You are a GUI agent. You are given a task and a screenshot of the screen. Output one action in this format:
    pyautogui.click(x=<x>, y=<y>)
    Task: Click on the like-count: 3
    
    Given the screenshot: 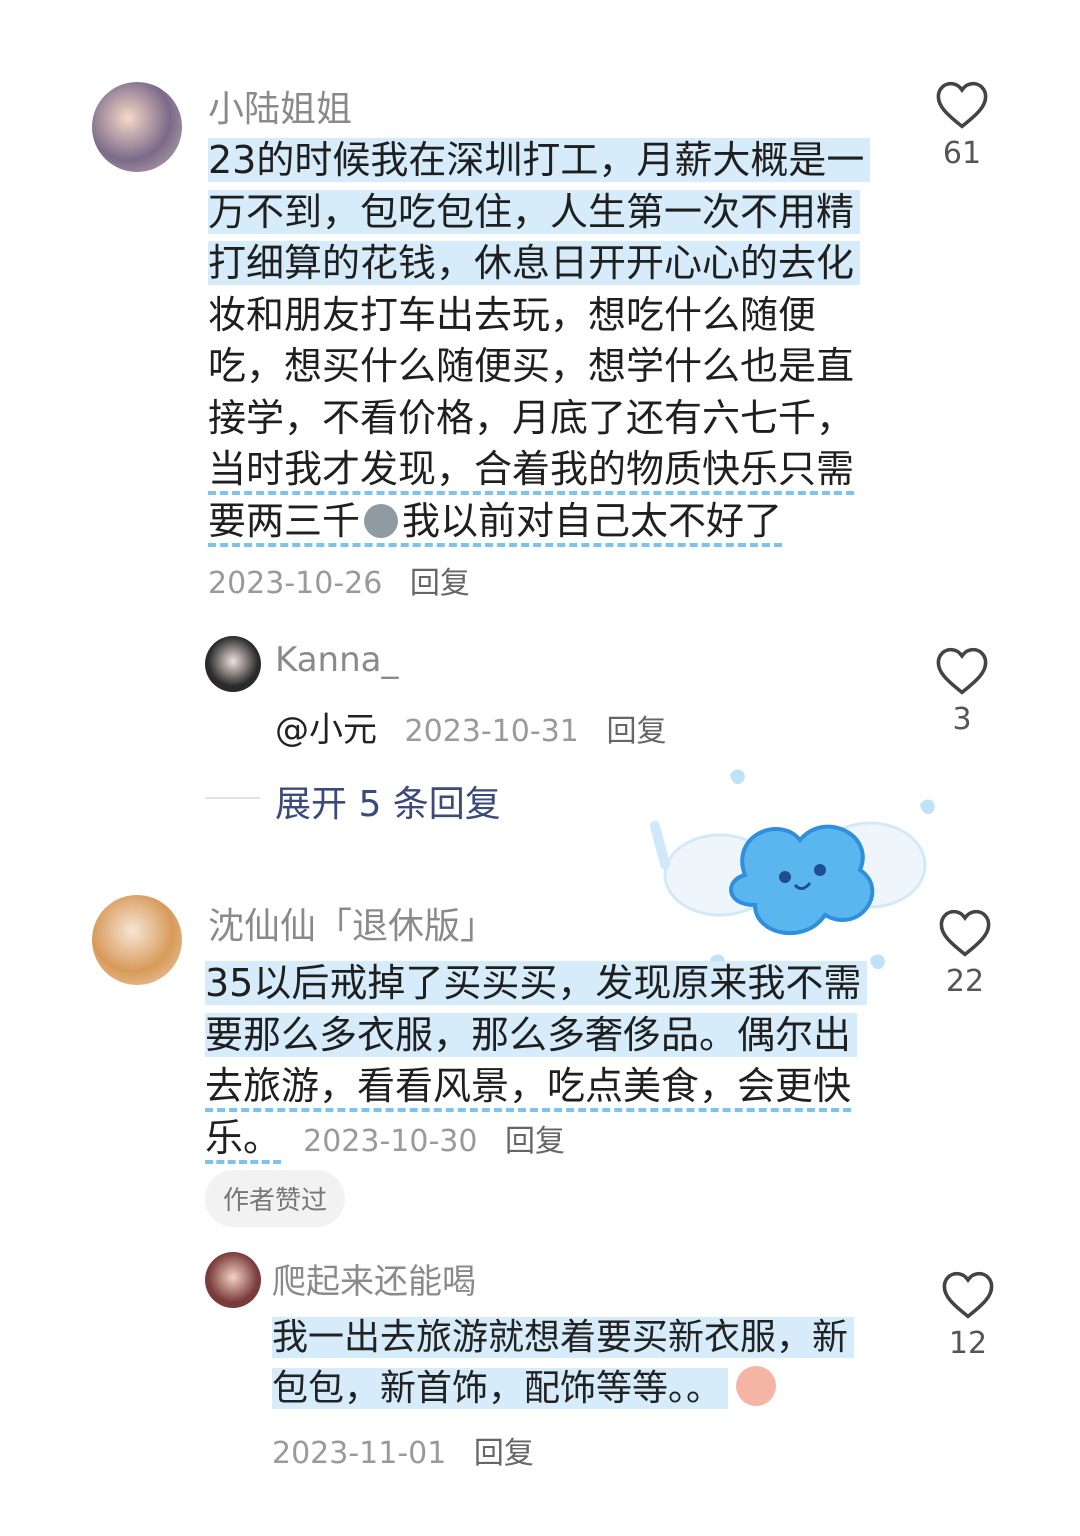 What is the action you would take?
    pyautogui.click(x=962, y=719)
    